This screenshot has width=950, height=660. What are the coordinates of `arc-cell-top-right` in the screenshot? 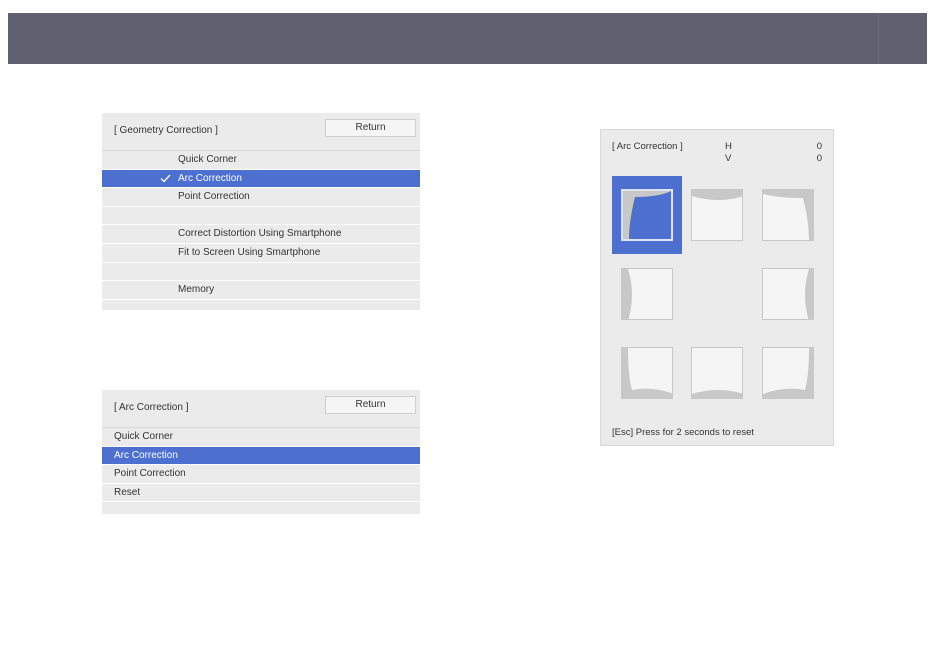 It's located at (788, 215).